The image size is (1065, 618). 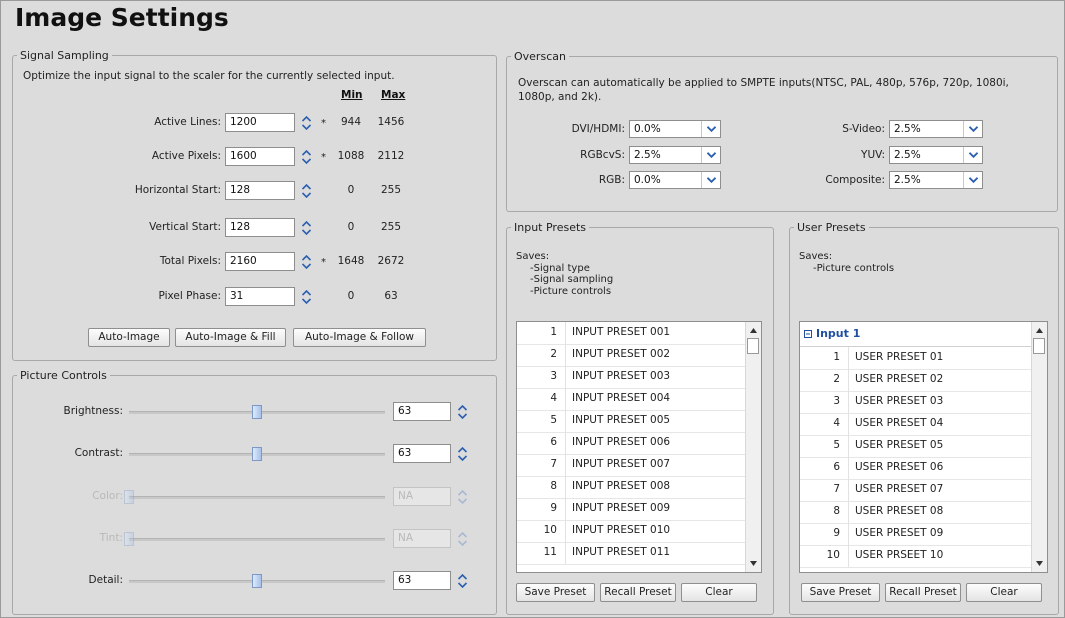 I want to click on signal-row-input: 1600, so click(x=260, y=156).